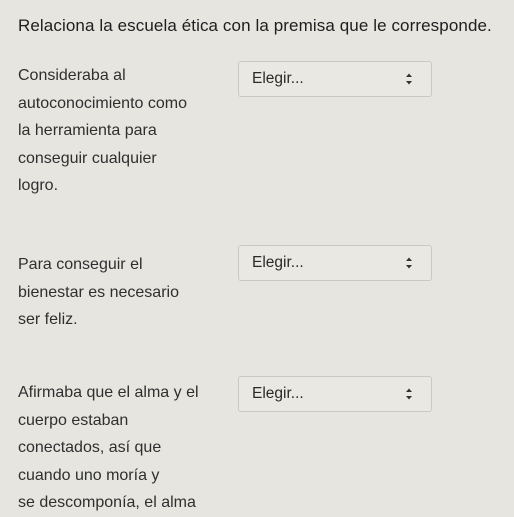  Describe the element at coordinates (87, 130) in the screenshot. I see `premise-1-line: la herramienta para` at that location.